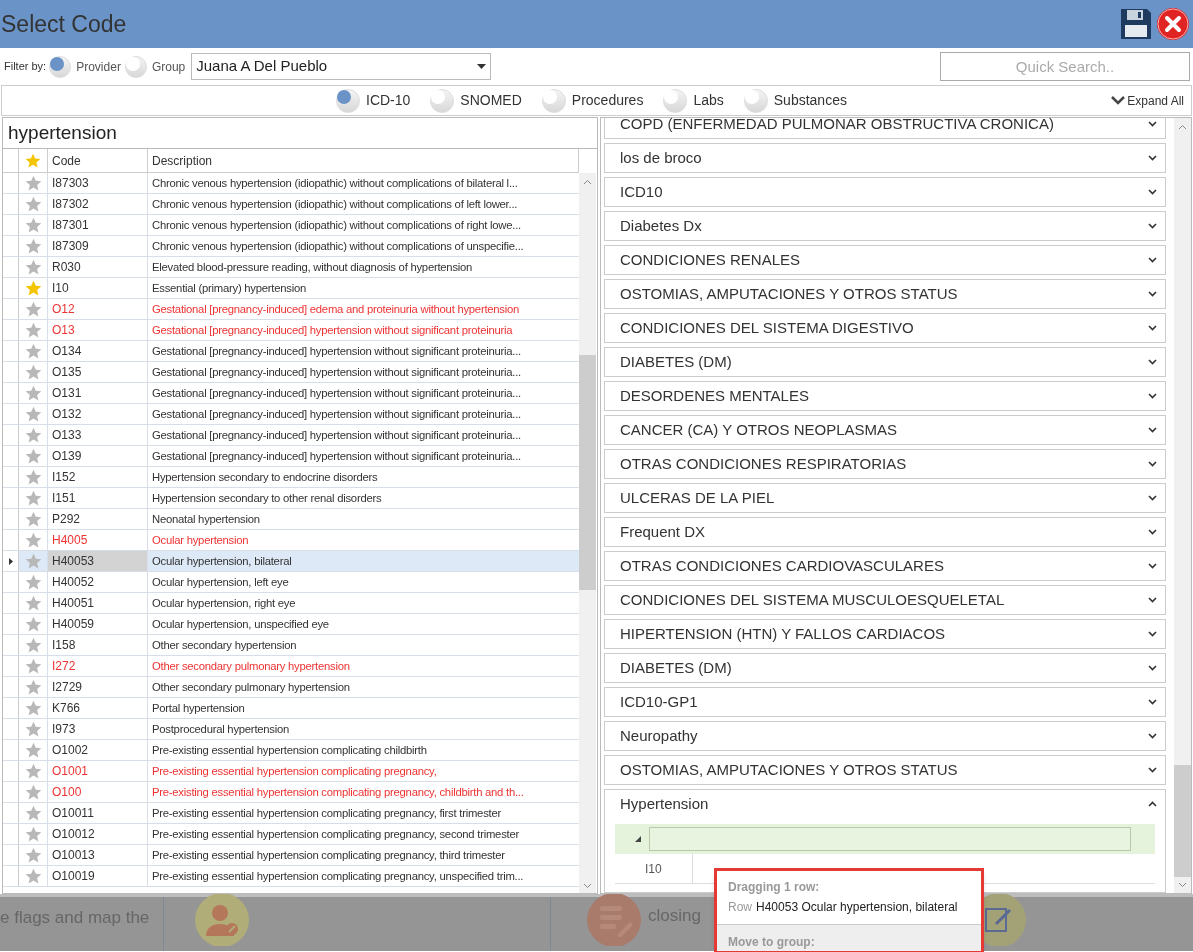  I want to click on table-row: R030 Elevated blood-pressure reading, without diagnosis of hypertension, so click(291, 267).